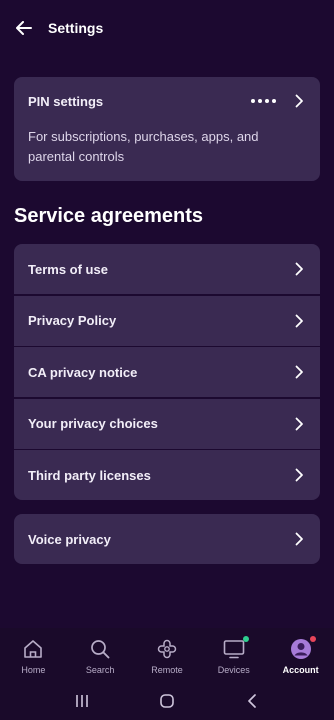 The height and width of the screenshot is (720, 334). Describe the element at coordinates (66, 101) in the screenshot. I see `pin-settings-title: PIN settings` at that location.